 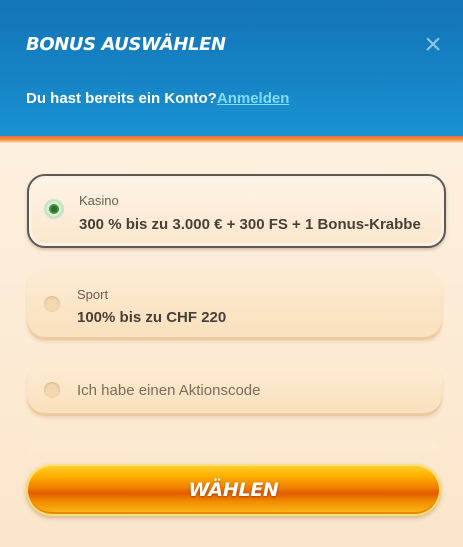 I want to click on account-text: Du hast bereits ein Konto?, so click(x=121, y=98).